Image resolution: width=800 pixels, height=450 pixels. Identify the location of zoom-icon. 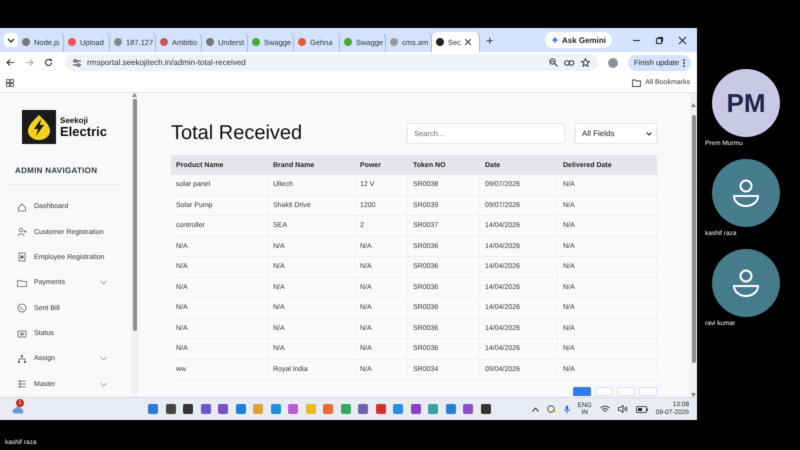
(553, 62).